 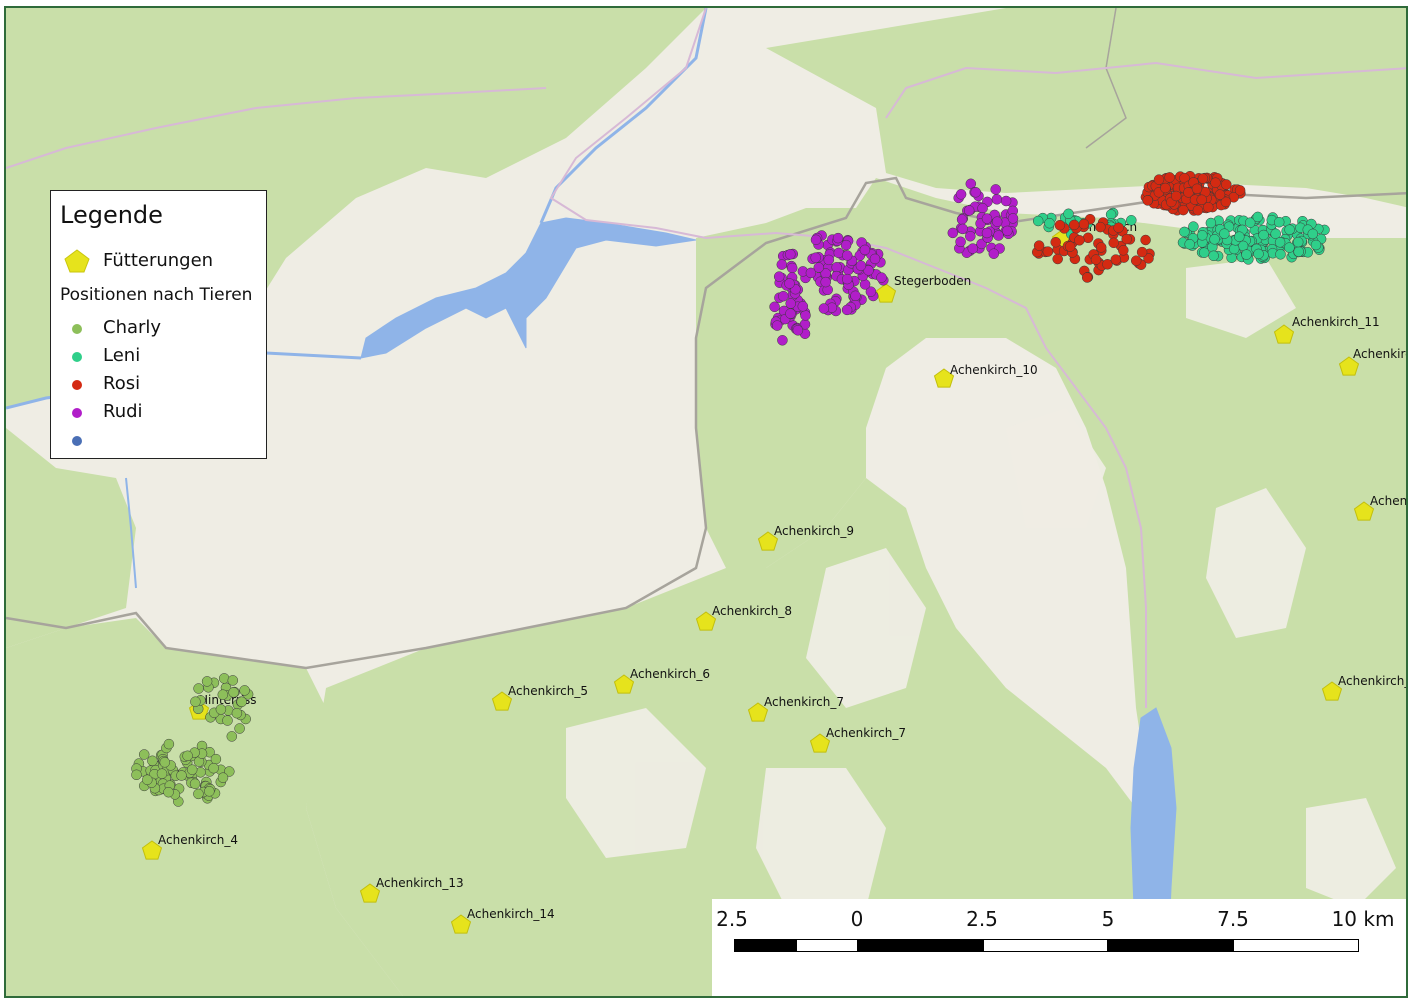 What do you see at coordinates (1363, 919) in the screenshot?
I see `scale-tick-label: 10 km` at bounding box center [1363, 919].